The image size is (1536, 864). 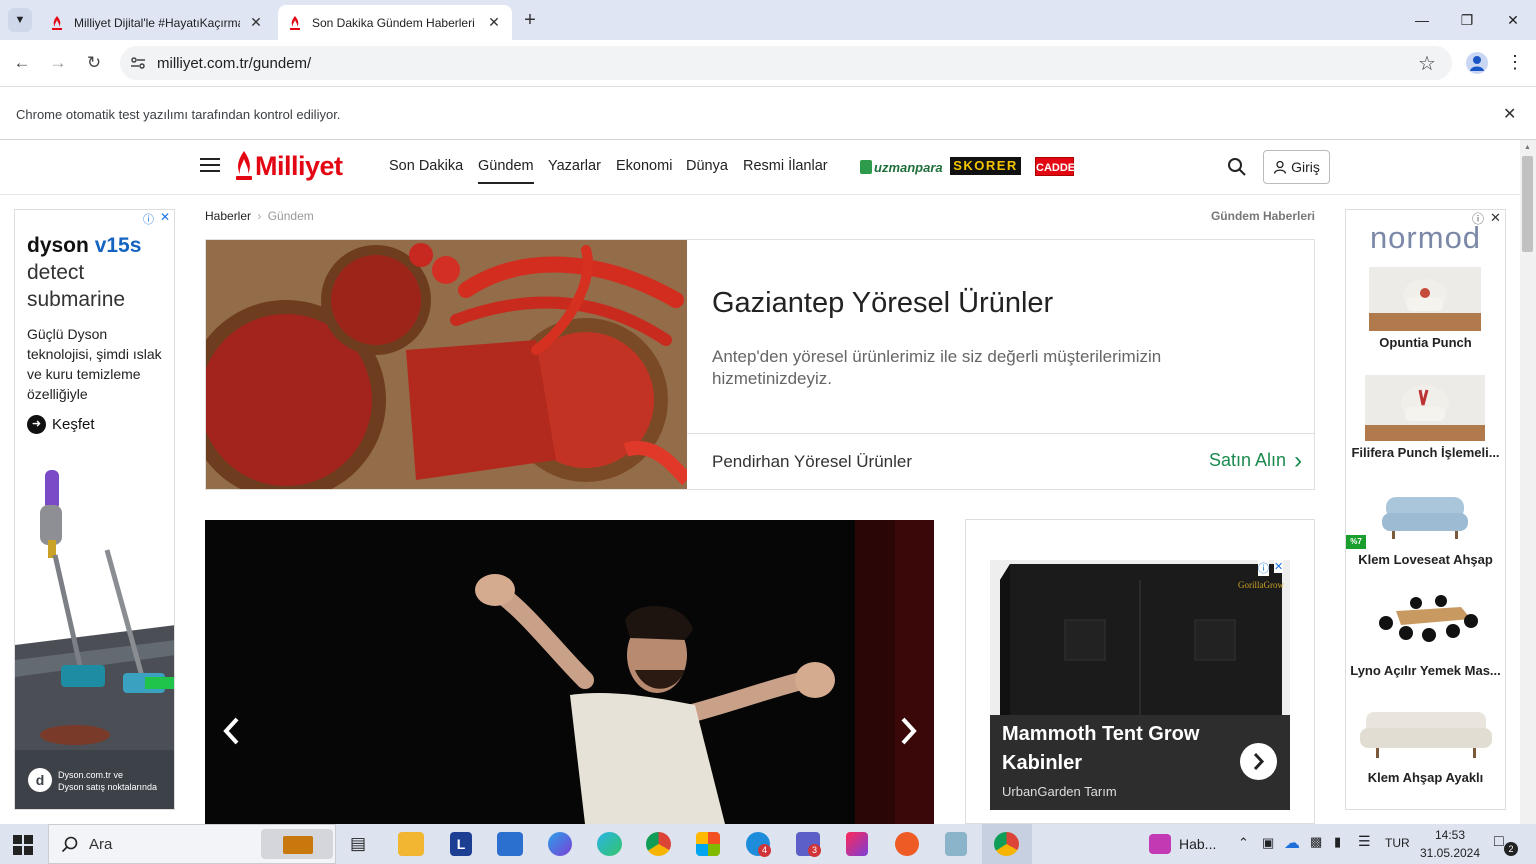 What do you see at coordinates (1427, 63) in the screenshot?
I see `bookmark-star-icon: ☆` at bounding box center [1427, 63].